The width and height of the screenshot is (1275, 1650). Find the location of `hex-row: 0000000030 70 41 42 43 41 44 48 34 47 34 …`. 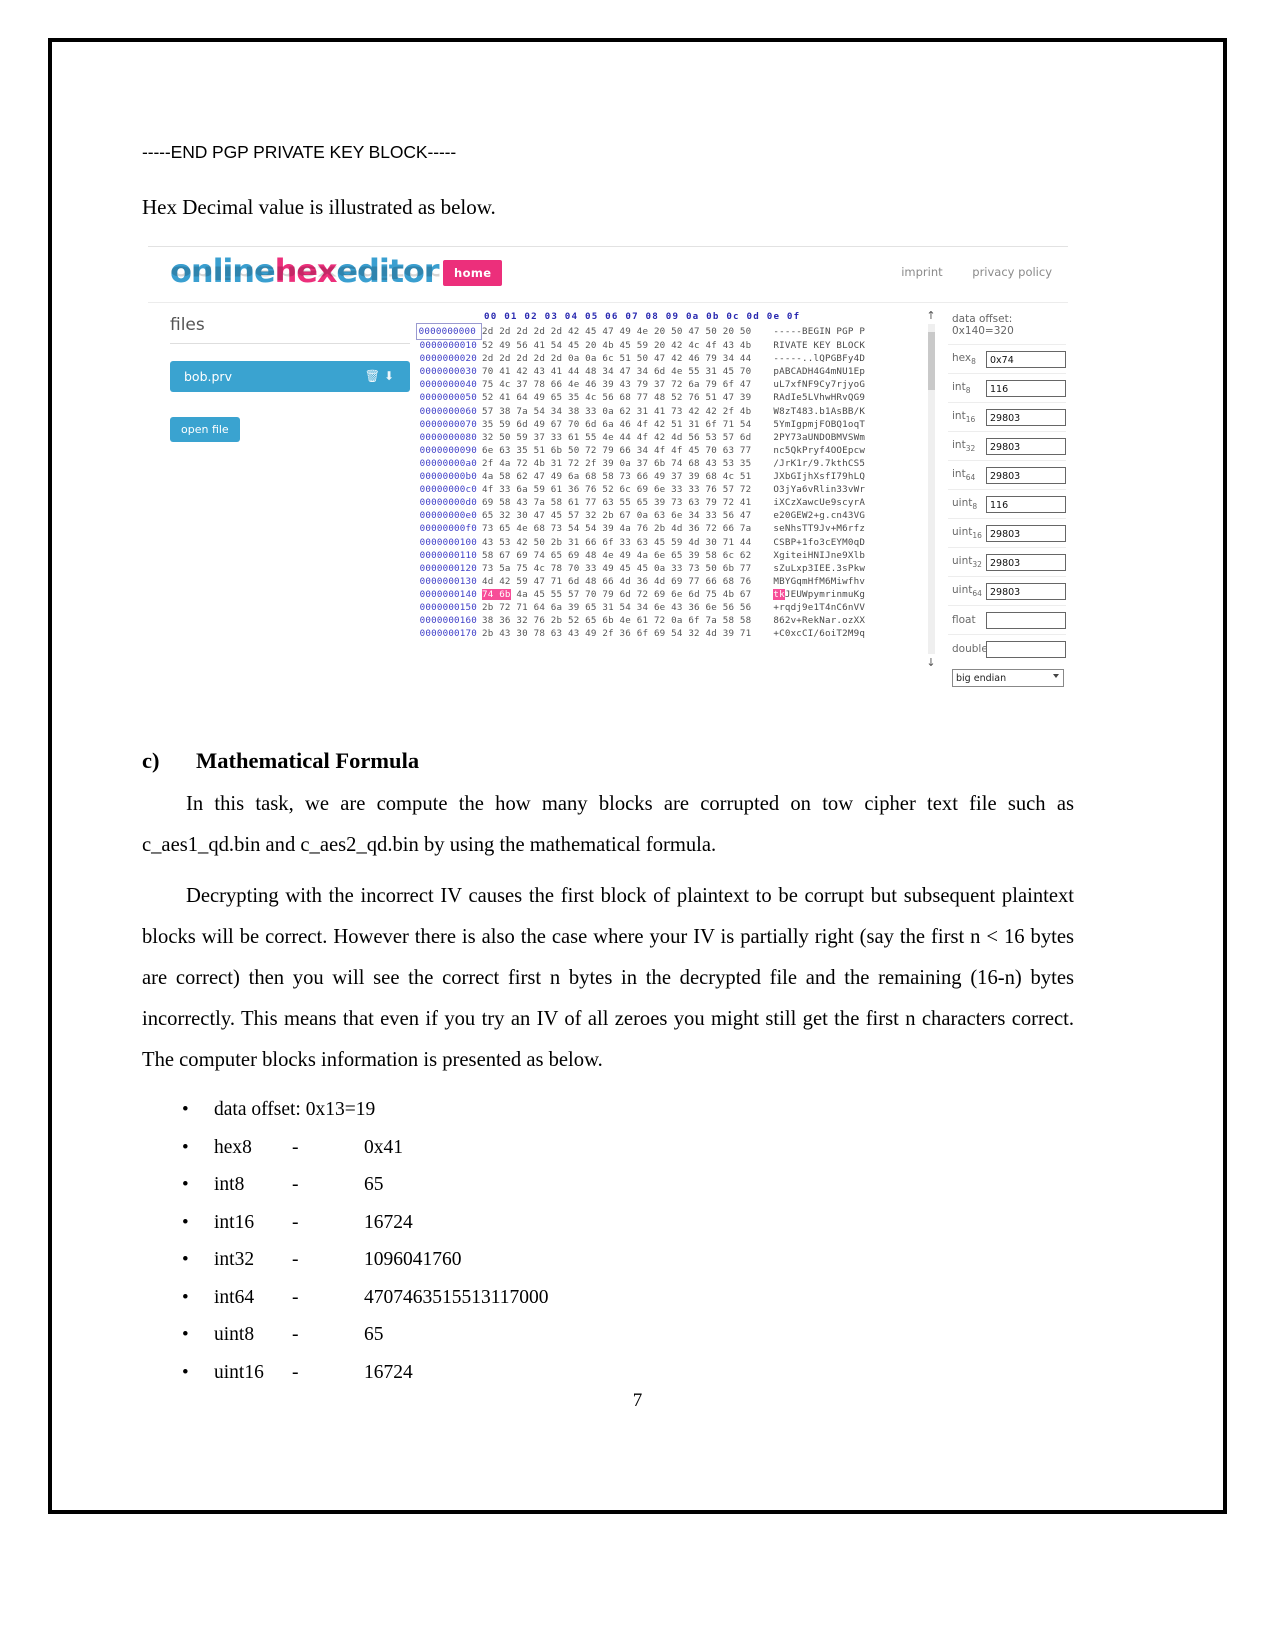

hex-row: 0000000030 70 41 42 43 41 44 48 34 47 34 … is located at coordinates (666, 371).